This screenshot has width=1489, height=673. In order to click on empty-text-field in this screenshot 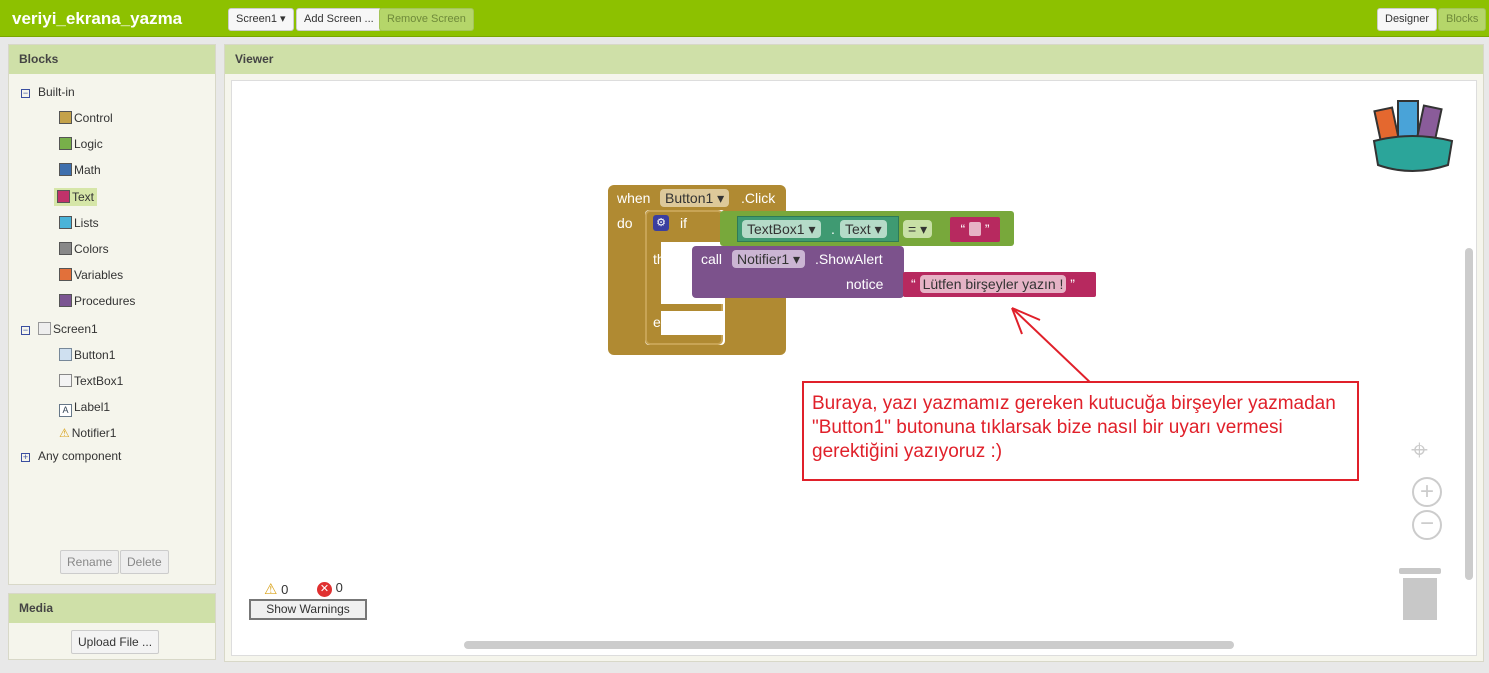, I will do `click(975, 229)`.